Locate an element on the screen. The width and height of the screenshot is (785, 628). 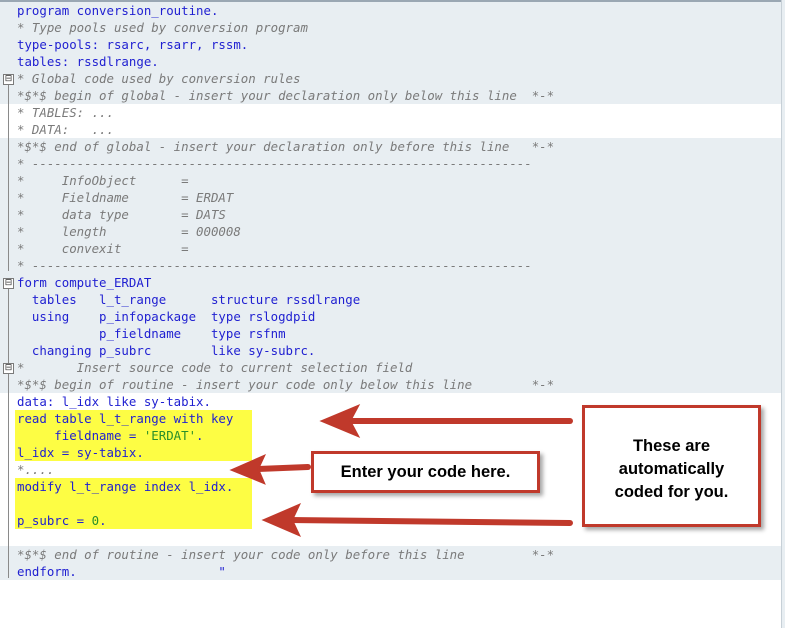
callout-line: These are is located at coordinates (671, 446).